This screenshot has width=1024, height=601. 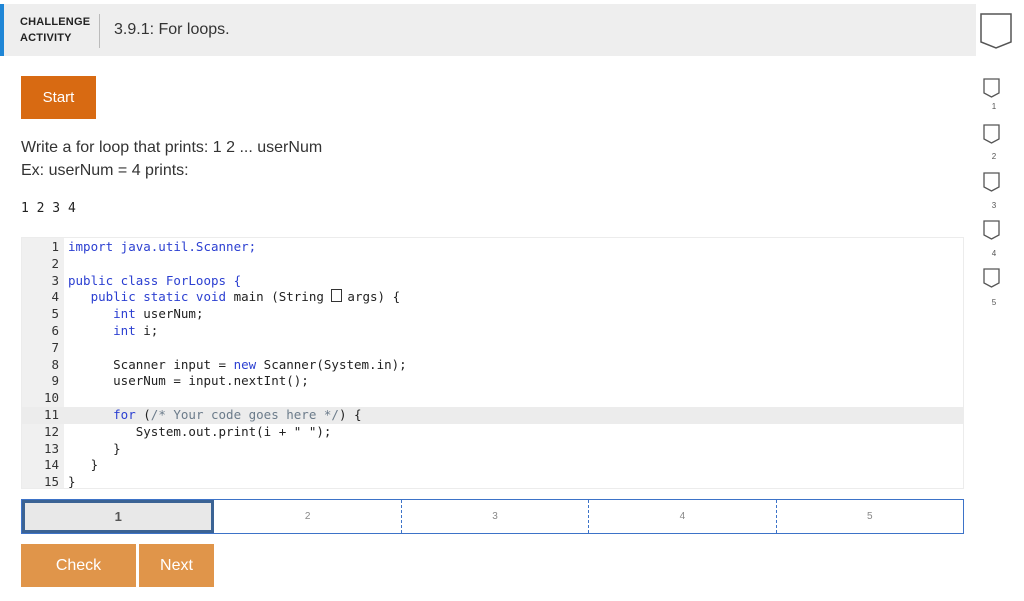 What do you see at coordinates (282, 297) in the screenshot?
I see `code-text: main (String` at bounding box center [282, 297].